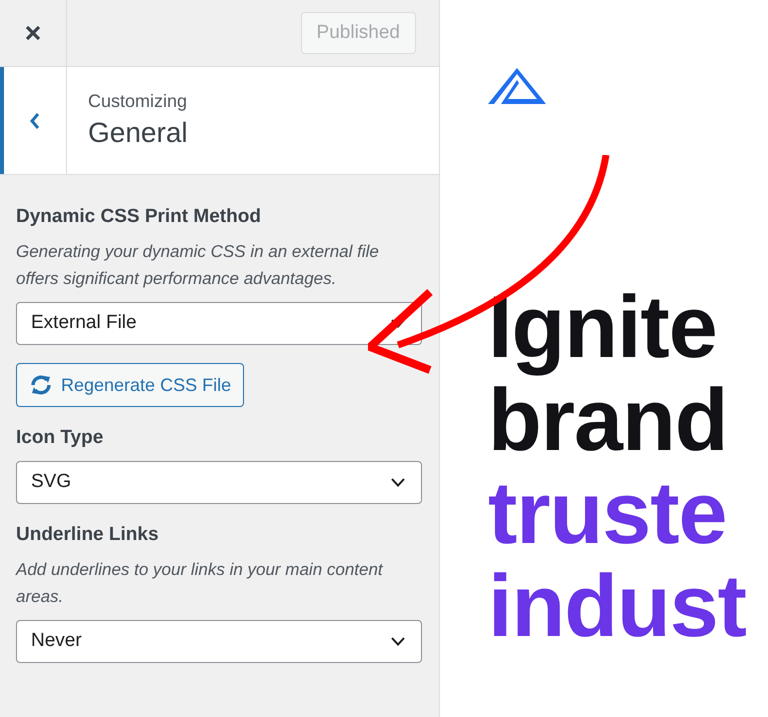 Image resolution: width=768 pixels, height=717 pixels. I want to click on field-description: Generating your dynamic CSS in an external file offers significant performance advantages., so click(198, 265).